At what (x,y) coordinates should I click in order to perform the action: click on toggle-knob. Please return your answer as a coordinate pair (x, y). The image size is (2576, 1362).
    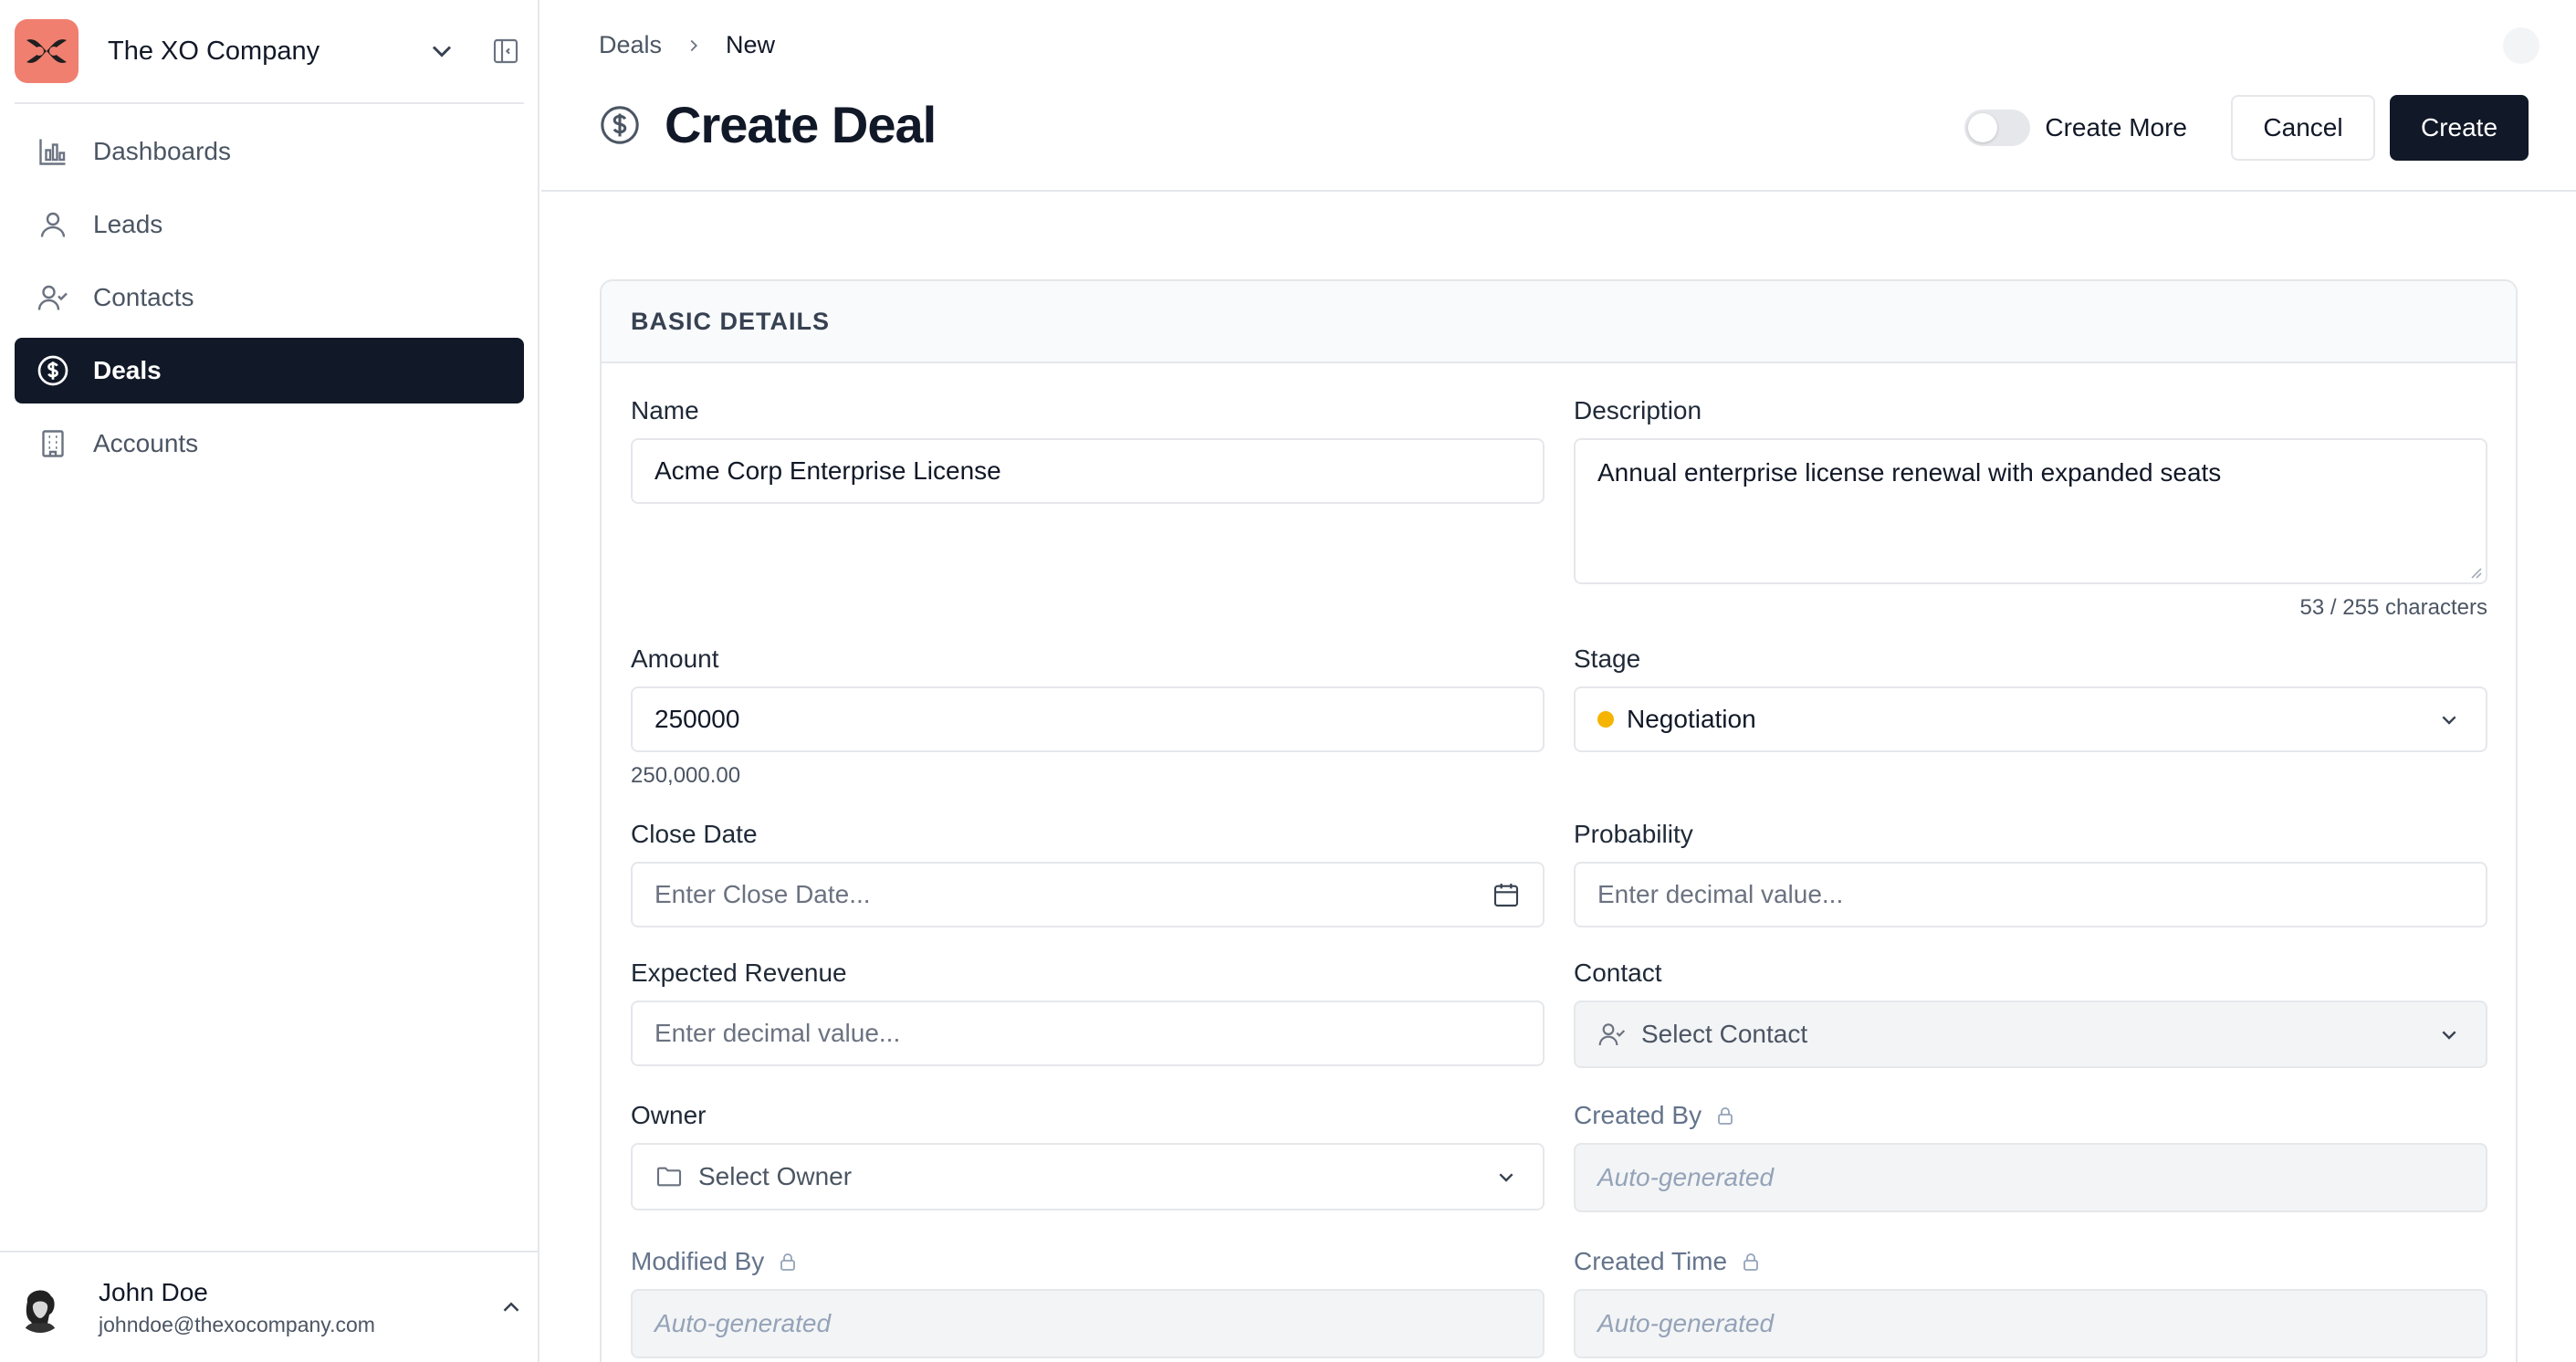
    Looking at the image, I should click on (1983, 128).